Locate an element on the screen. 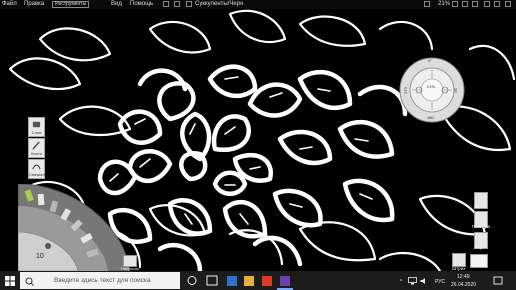  rotation-center: 21% is located at coordinates (431, 86).